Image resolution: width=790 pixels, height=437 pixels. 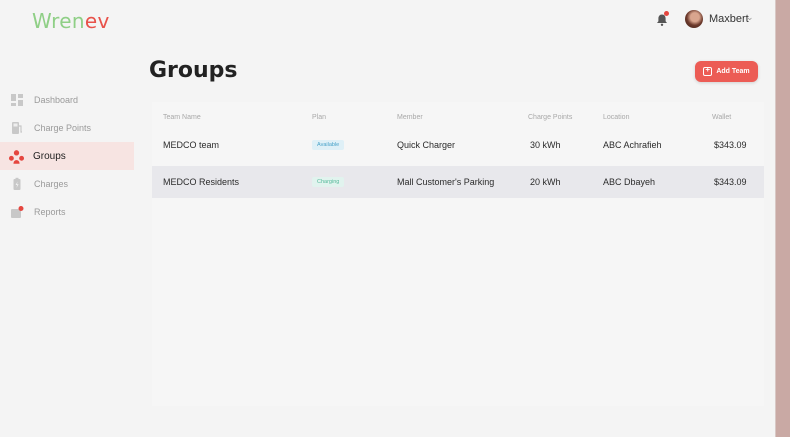 I want to click on column-header-charge-points: Charge Points, so click(x=550, y=117).